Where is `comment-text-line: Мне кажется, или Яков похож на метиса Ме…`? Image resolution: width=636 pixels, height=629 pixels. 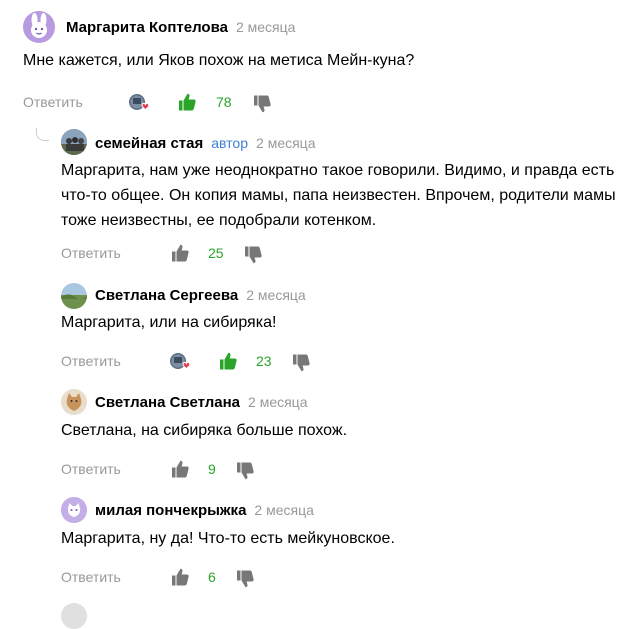 comment-text-line: Мне кажется, или Яков похож на метиса Ме… is located at coordinates (219, 60).